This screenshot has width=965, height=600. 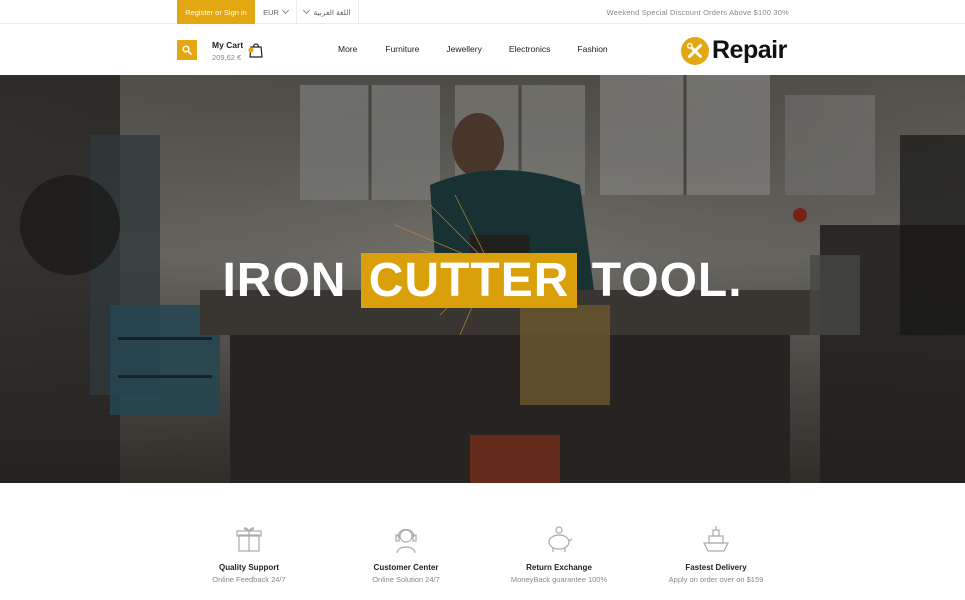 I want to click on language-value: اللغة العربية, so click(x=332, y=12).